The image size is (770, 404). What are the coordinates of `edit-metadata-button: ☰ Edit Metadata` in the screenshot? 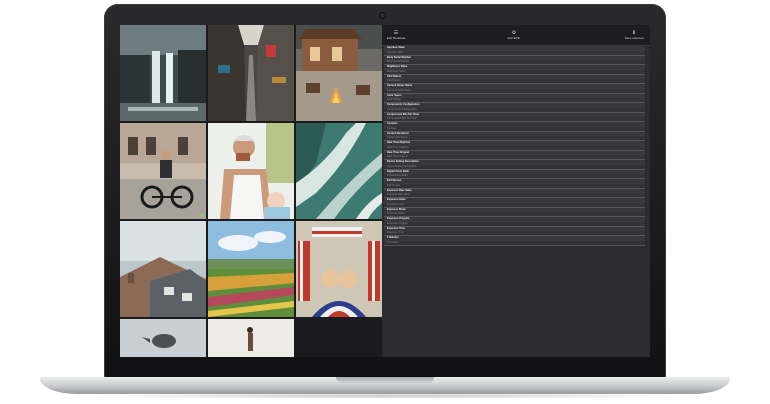 It's located at (396, 35).